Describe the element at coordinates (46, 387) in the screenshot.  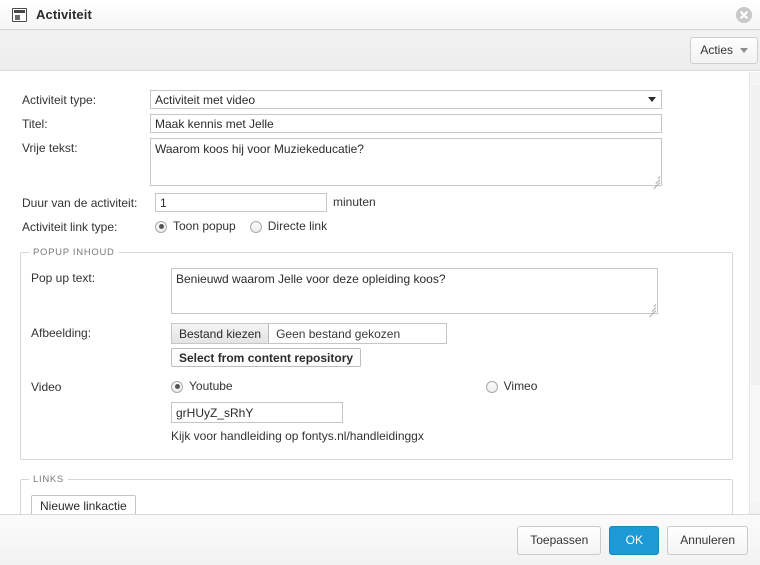
I see `video-label: Video` at that location.